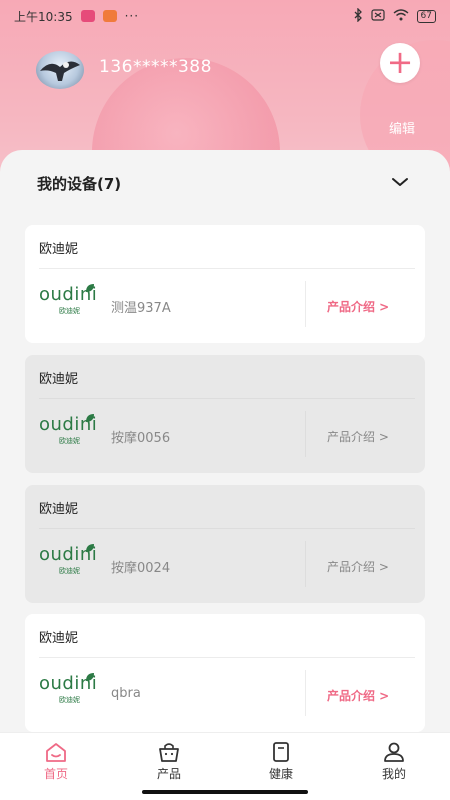  I want to click on add-device-button: +, so click(400, 63).